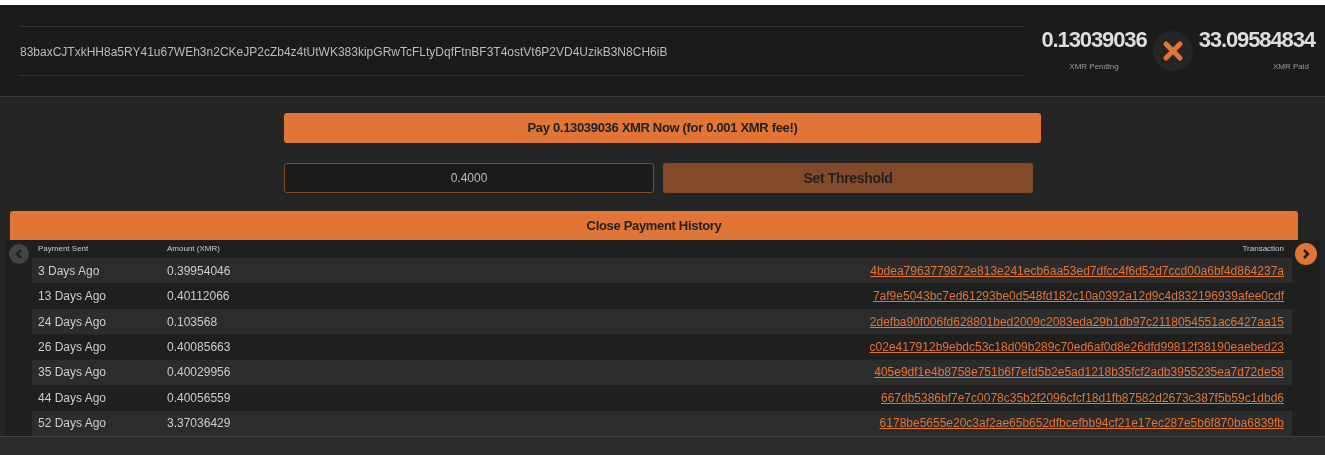 Image resolution: width=1325 pixels, height=455 pixels. What do you see at coordinates (344, 51) in the screenshot?
I see `wallet-address: 83baxCJTxkHH8a5RY41u67WEh3n2CKeJP2cZb4z4tUtWK383kipGRwTcFLtyDqfFtnBF3T4ostVt6P2VD4UzikB3N8CH6iB` at bounding box center [344, 51].